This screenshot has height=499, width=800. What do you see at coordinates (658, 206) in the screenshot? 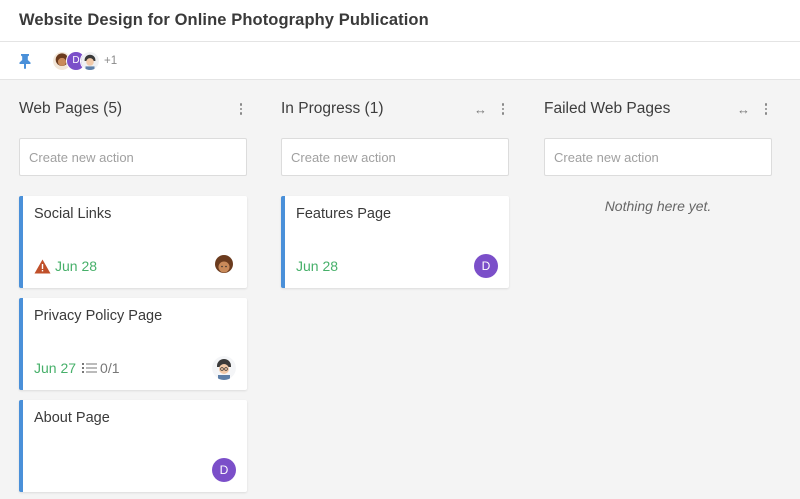
I see `empty-state-text: Nothing here yet.` at bounding box center [658, 206].